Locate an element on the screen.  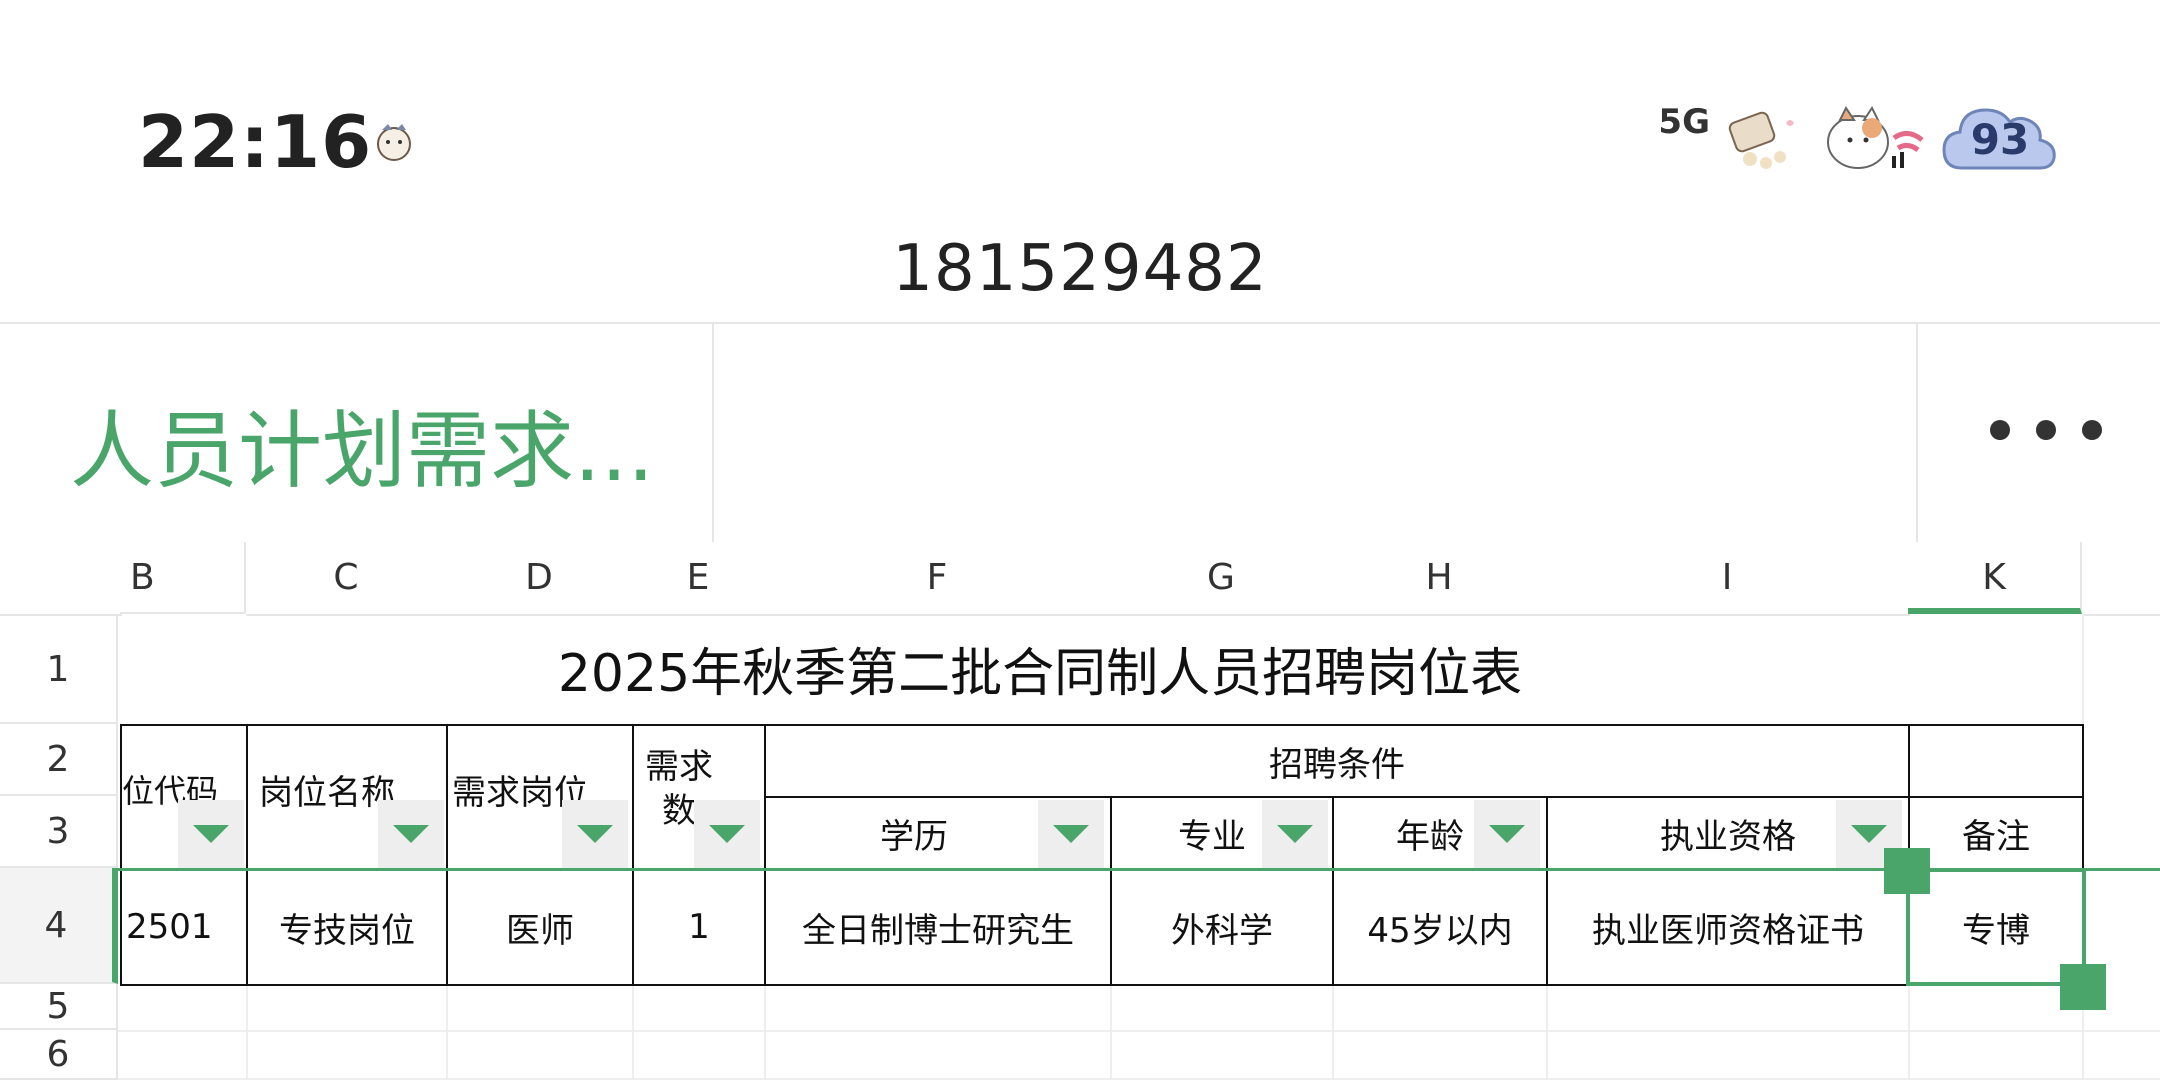
cell-text-f4: 全日制博士研究生 is located at coordinates (938, 930).